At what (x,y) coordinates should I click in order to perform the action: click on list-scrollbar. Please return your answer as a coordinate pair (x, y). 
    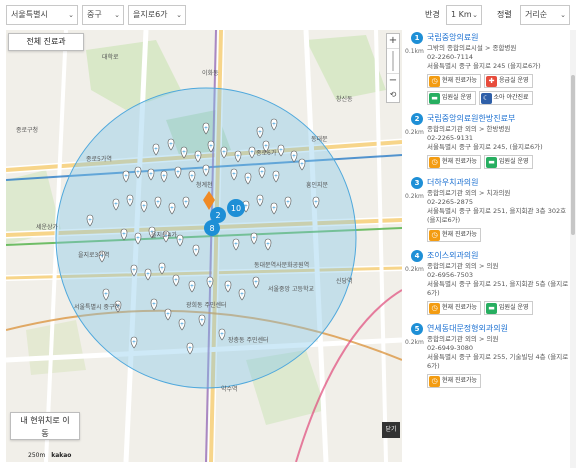
    Looking at the image, I should click on (573, 249).